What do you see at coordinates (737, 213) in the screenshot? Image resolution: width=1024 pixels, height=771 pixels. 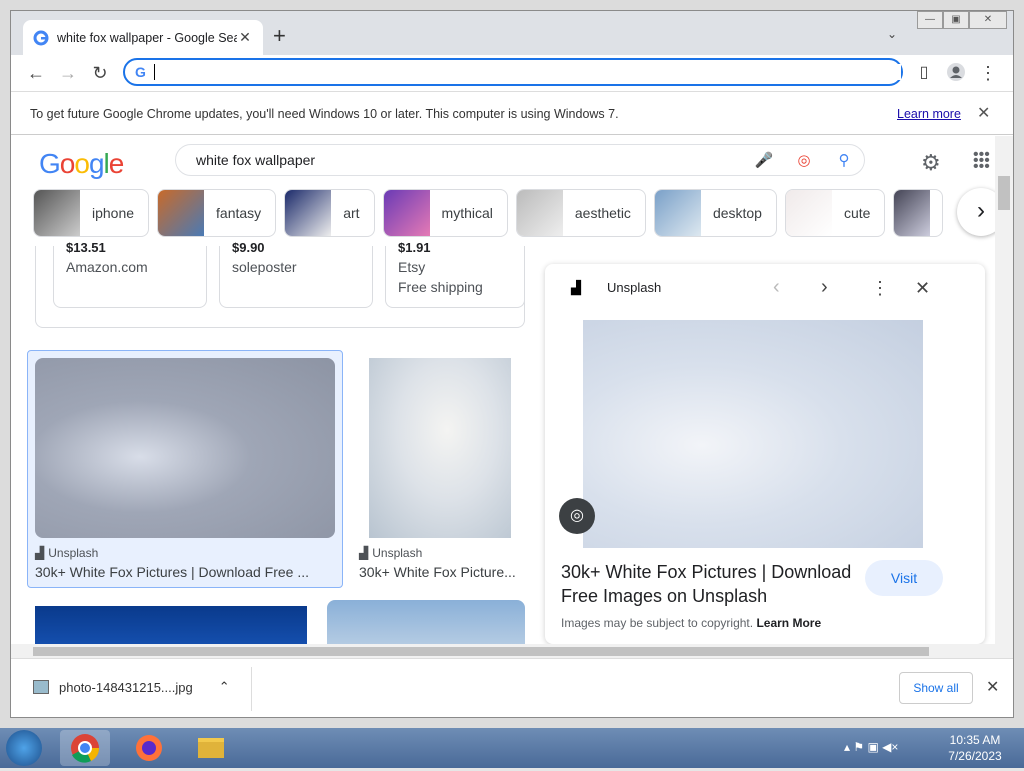 I see `chip-label: desktop` at bounding box center [737, 213].